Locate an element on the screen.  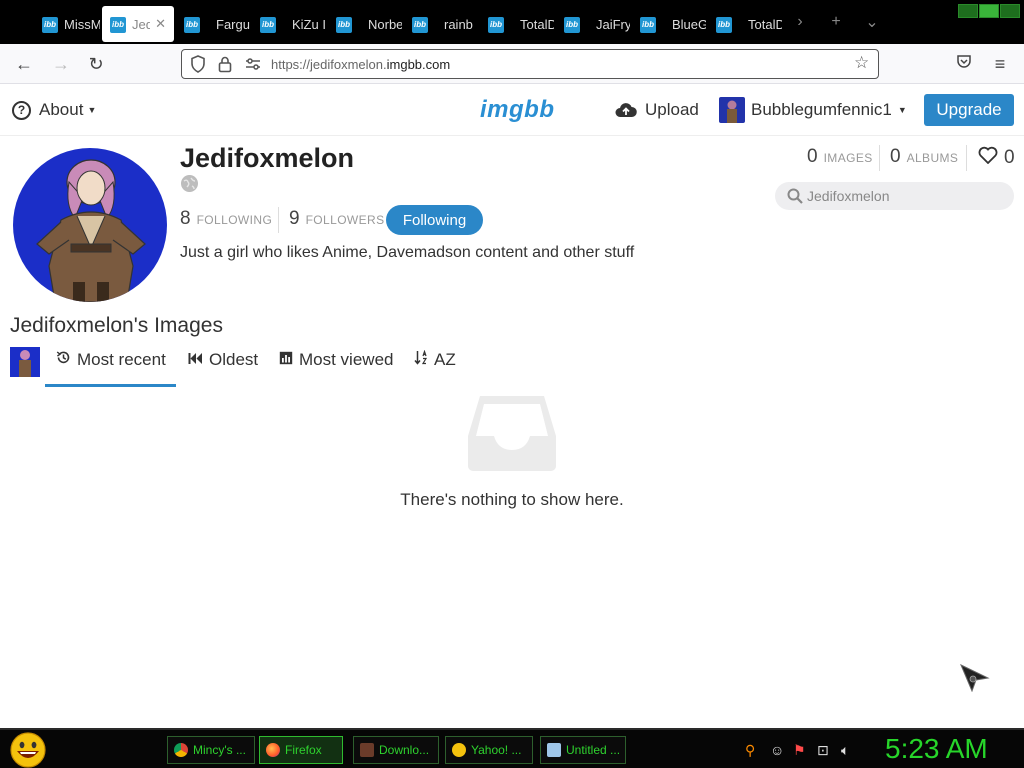
bar-chart-icon is located at coordinates (286, 360).